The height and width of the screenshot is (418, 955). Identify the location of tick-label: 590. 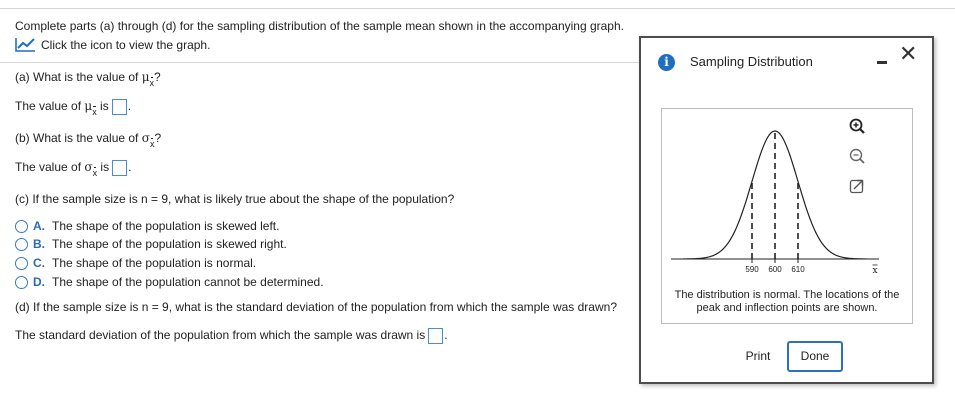
(752, 269).